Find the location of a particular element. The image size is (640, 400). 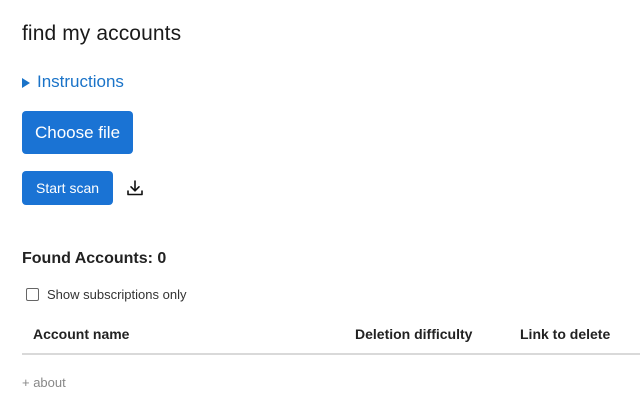

show-subscriptions-row: Show subscriptions only is located at coordinates (106, 294).